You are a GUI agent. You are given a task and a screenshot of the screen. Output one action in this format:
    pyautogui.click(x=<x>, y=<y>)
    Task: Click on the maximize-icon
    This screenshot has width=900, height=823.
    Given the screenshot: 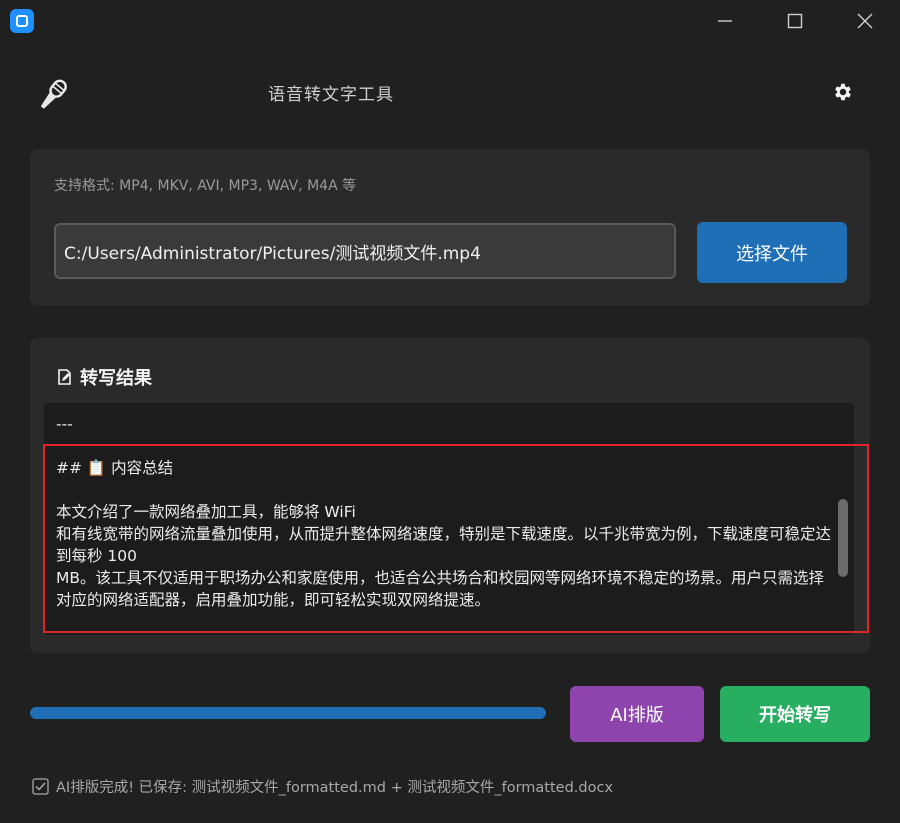 What is the action you would take?
    pyautogui.click(x=795, y=21)
    